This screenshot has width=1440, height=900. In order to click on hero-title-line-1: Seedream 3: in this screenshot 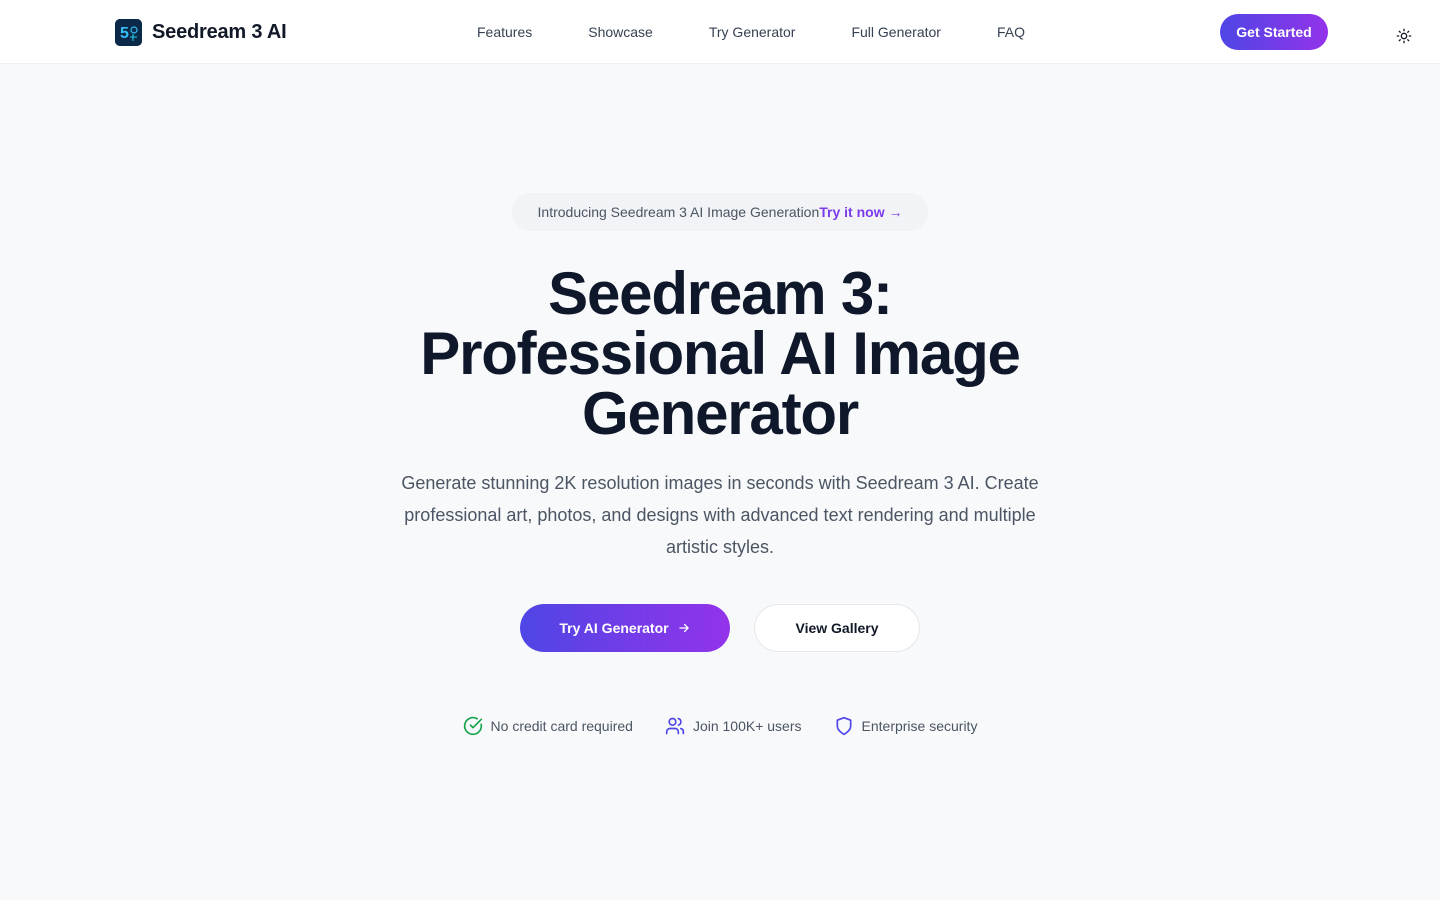, I will do `click(720, 293)`.